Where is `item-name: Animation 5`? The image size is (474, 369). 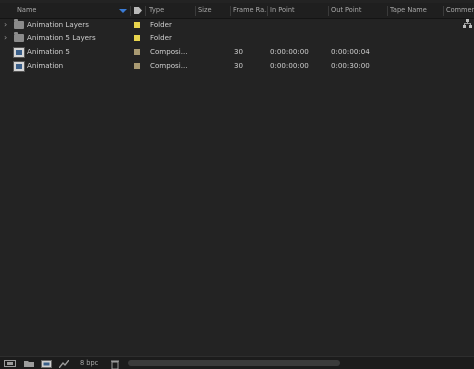
item-name: Animation 5 is located at coordinates (48, 51).